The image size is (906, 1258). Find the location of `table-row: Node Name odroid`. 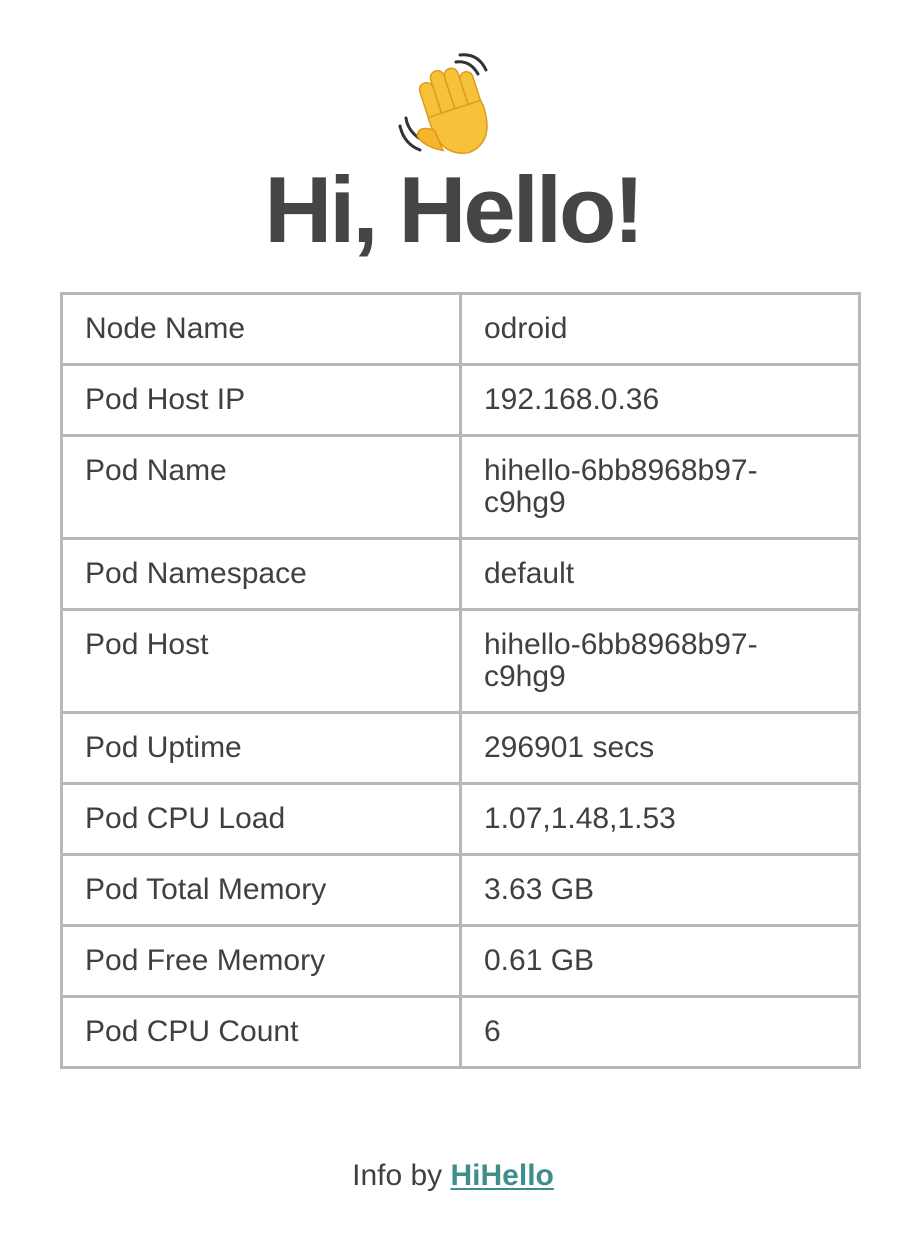

table-row: Node Name odroid is located at coordinates (460, 329).